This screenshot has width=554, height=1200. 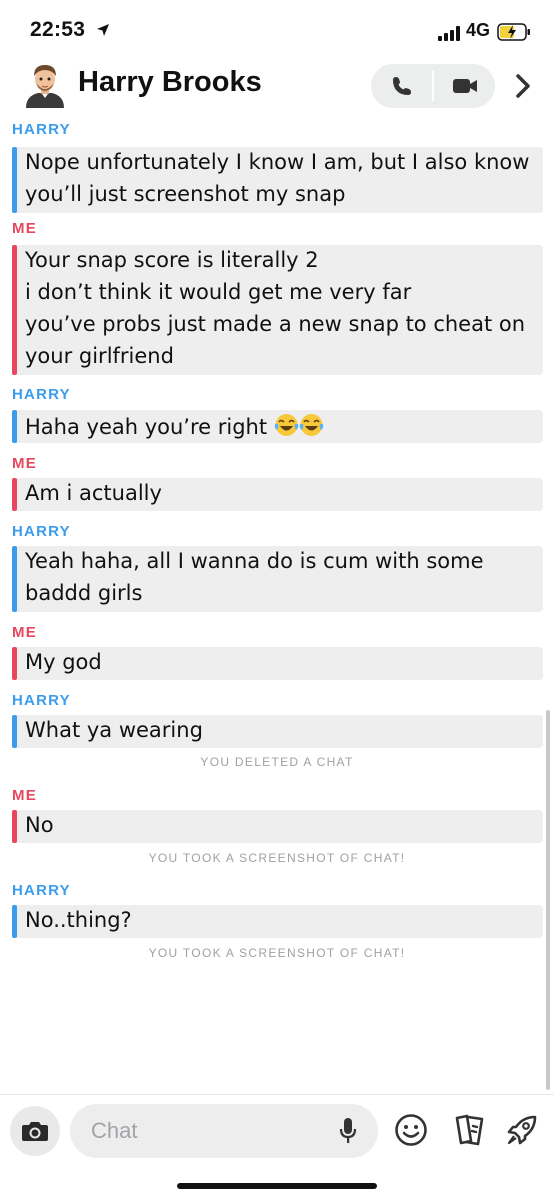 I want to click on message-text: My god, so click(x=63, y=662).